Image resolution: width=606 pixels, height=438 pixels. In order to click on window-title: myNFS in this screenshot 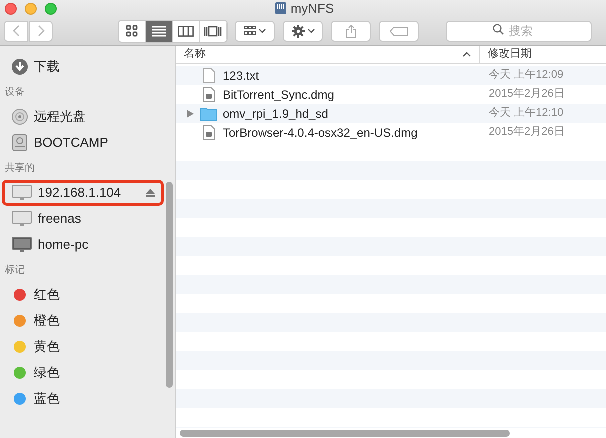, I will do `click(312, 9)`.